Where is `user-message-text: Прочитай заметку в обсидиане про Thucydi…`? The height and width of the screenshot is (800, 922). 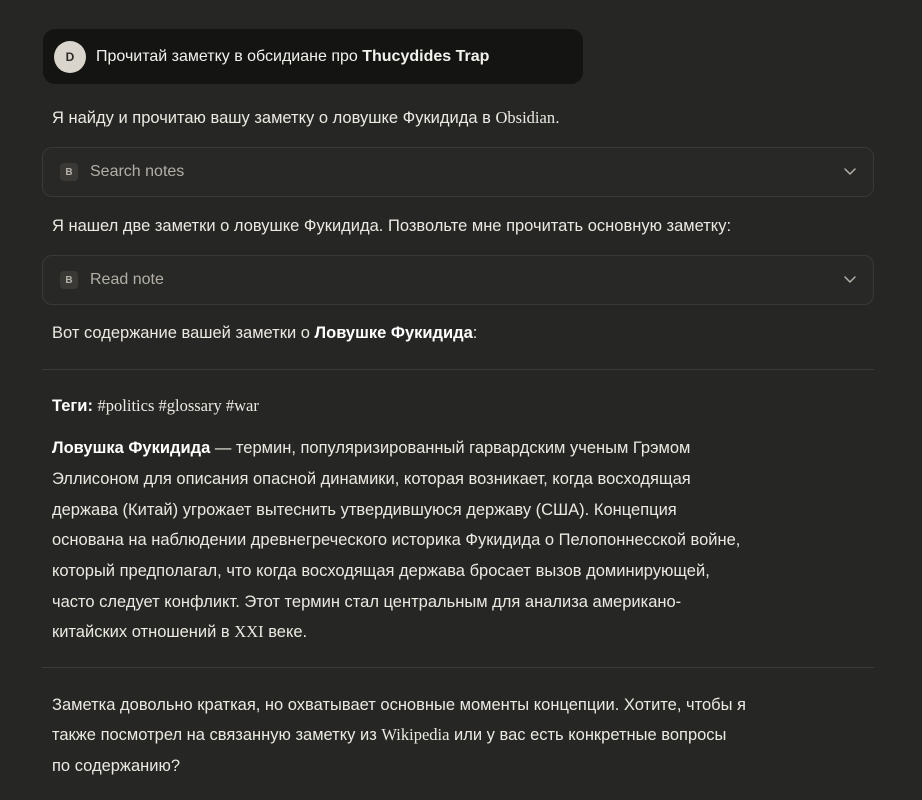
user-message-text: Прочитай заметку в обсидиане про Thucydi… is located at coordinates (292, 57).